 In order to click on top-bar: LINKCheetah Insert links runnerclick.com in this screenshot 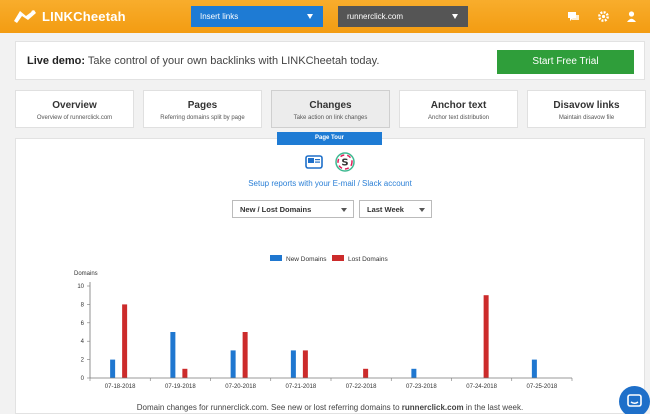, I will do `click(325, 16)`.